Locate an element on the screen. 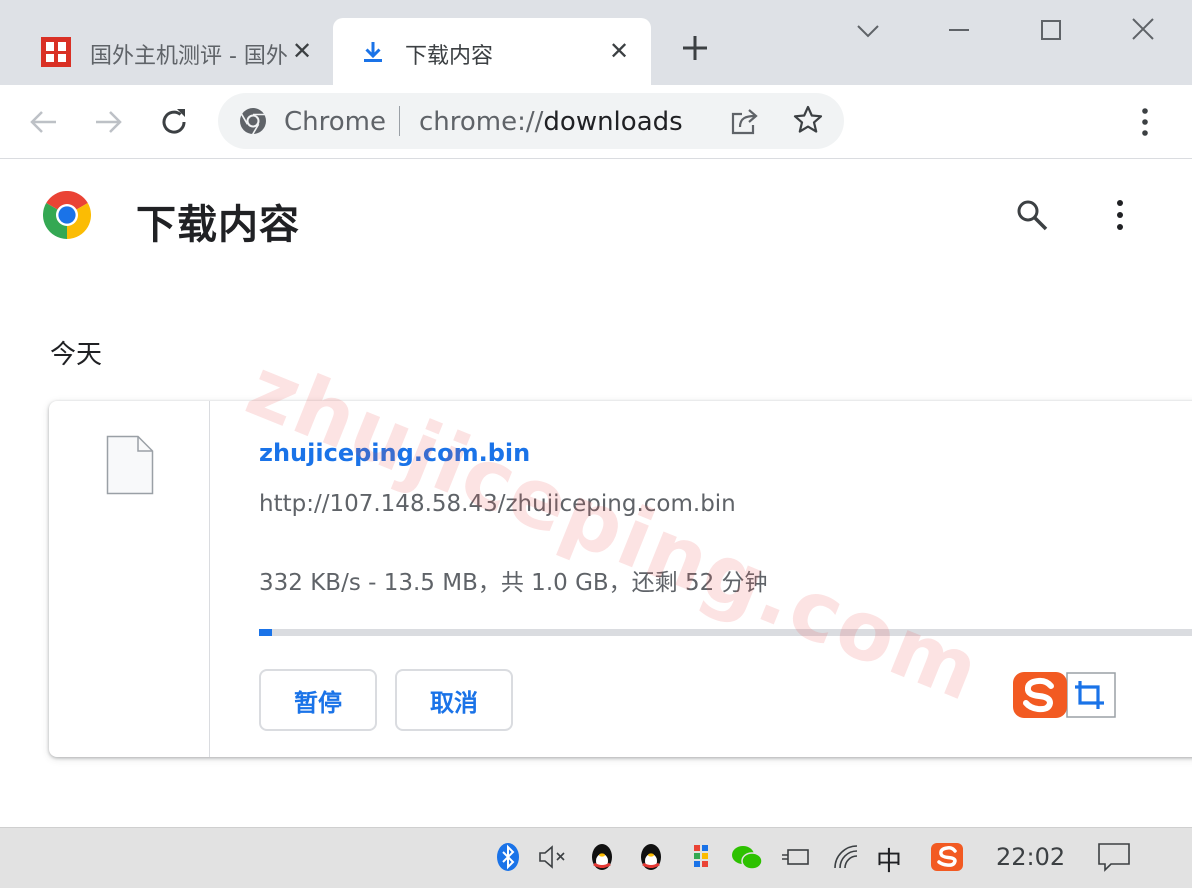 Image resolution: width=1192 pixels, height=888 pixels. url-text: chrome://downloads is located at coordinates (551, 122).